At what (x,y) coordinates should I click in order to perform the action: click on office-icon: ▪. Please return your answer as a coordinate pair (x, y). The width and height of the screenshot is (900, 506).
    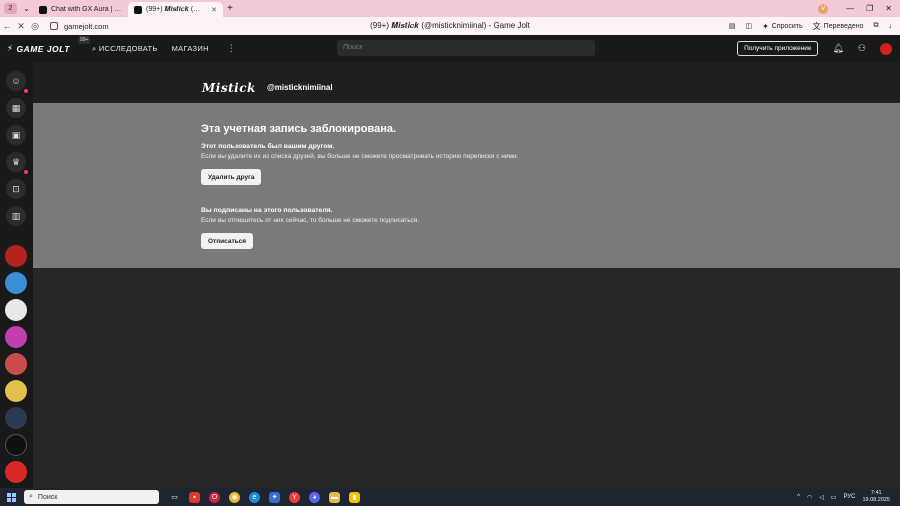
    Looking at the image, I should click on (194, 497).